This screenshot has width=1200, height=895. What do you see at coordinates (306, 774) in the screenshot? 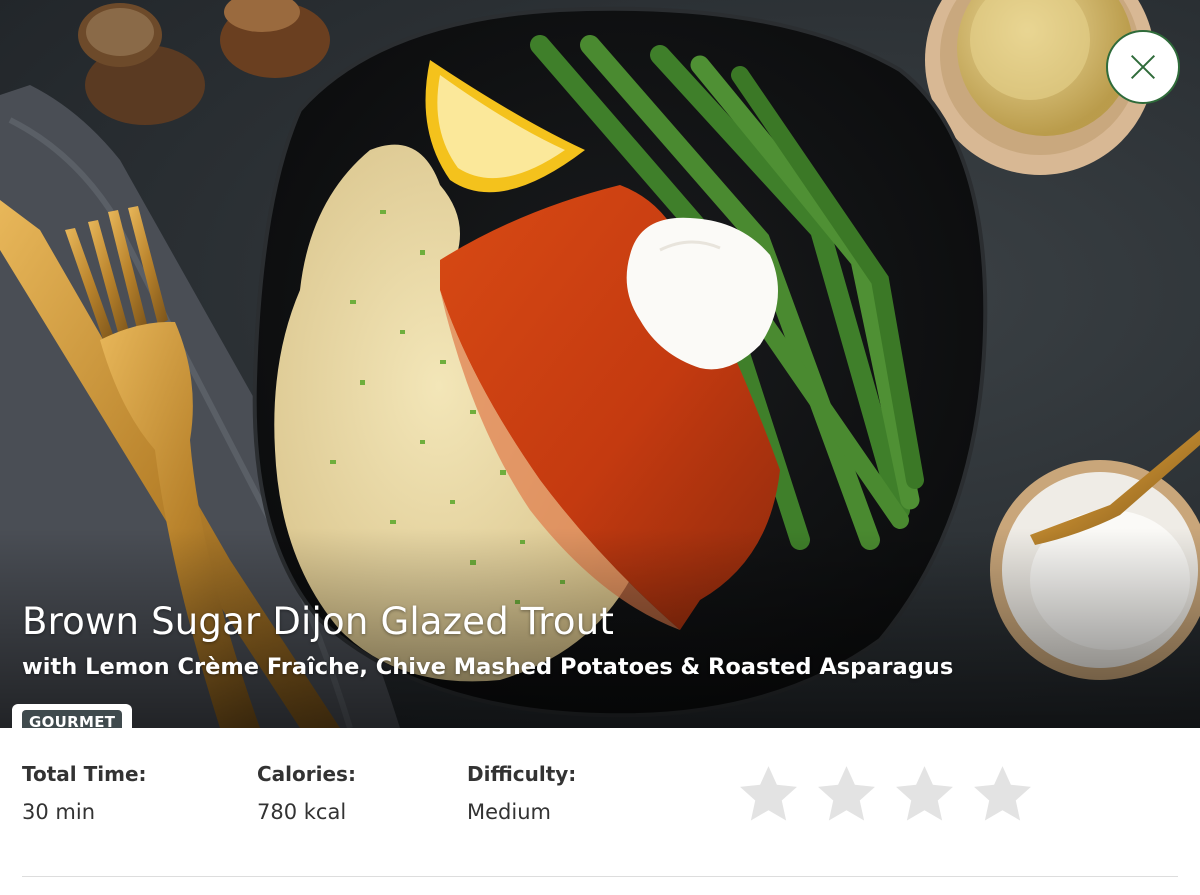
I see `stat-label: Calories:` at bounding box center [306, 774].